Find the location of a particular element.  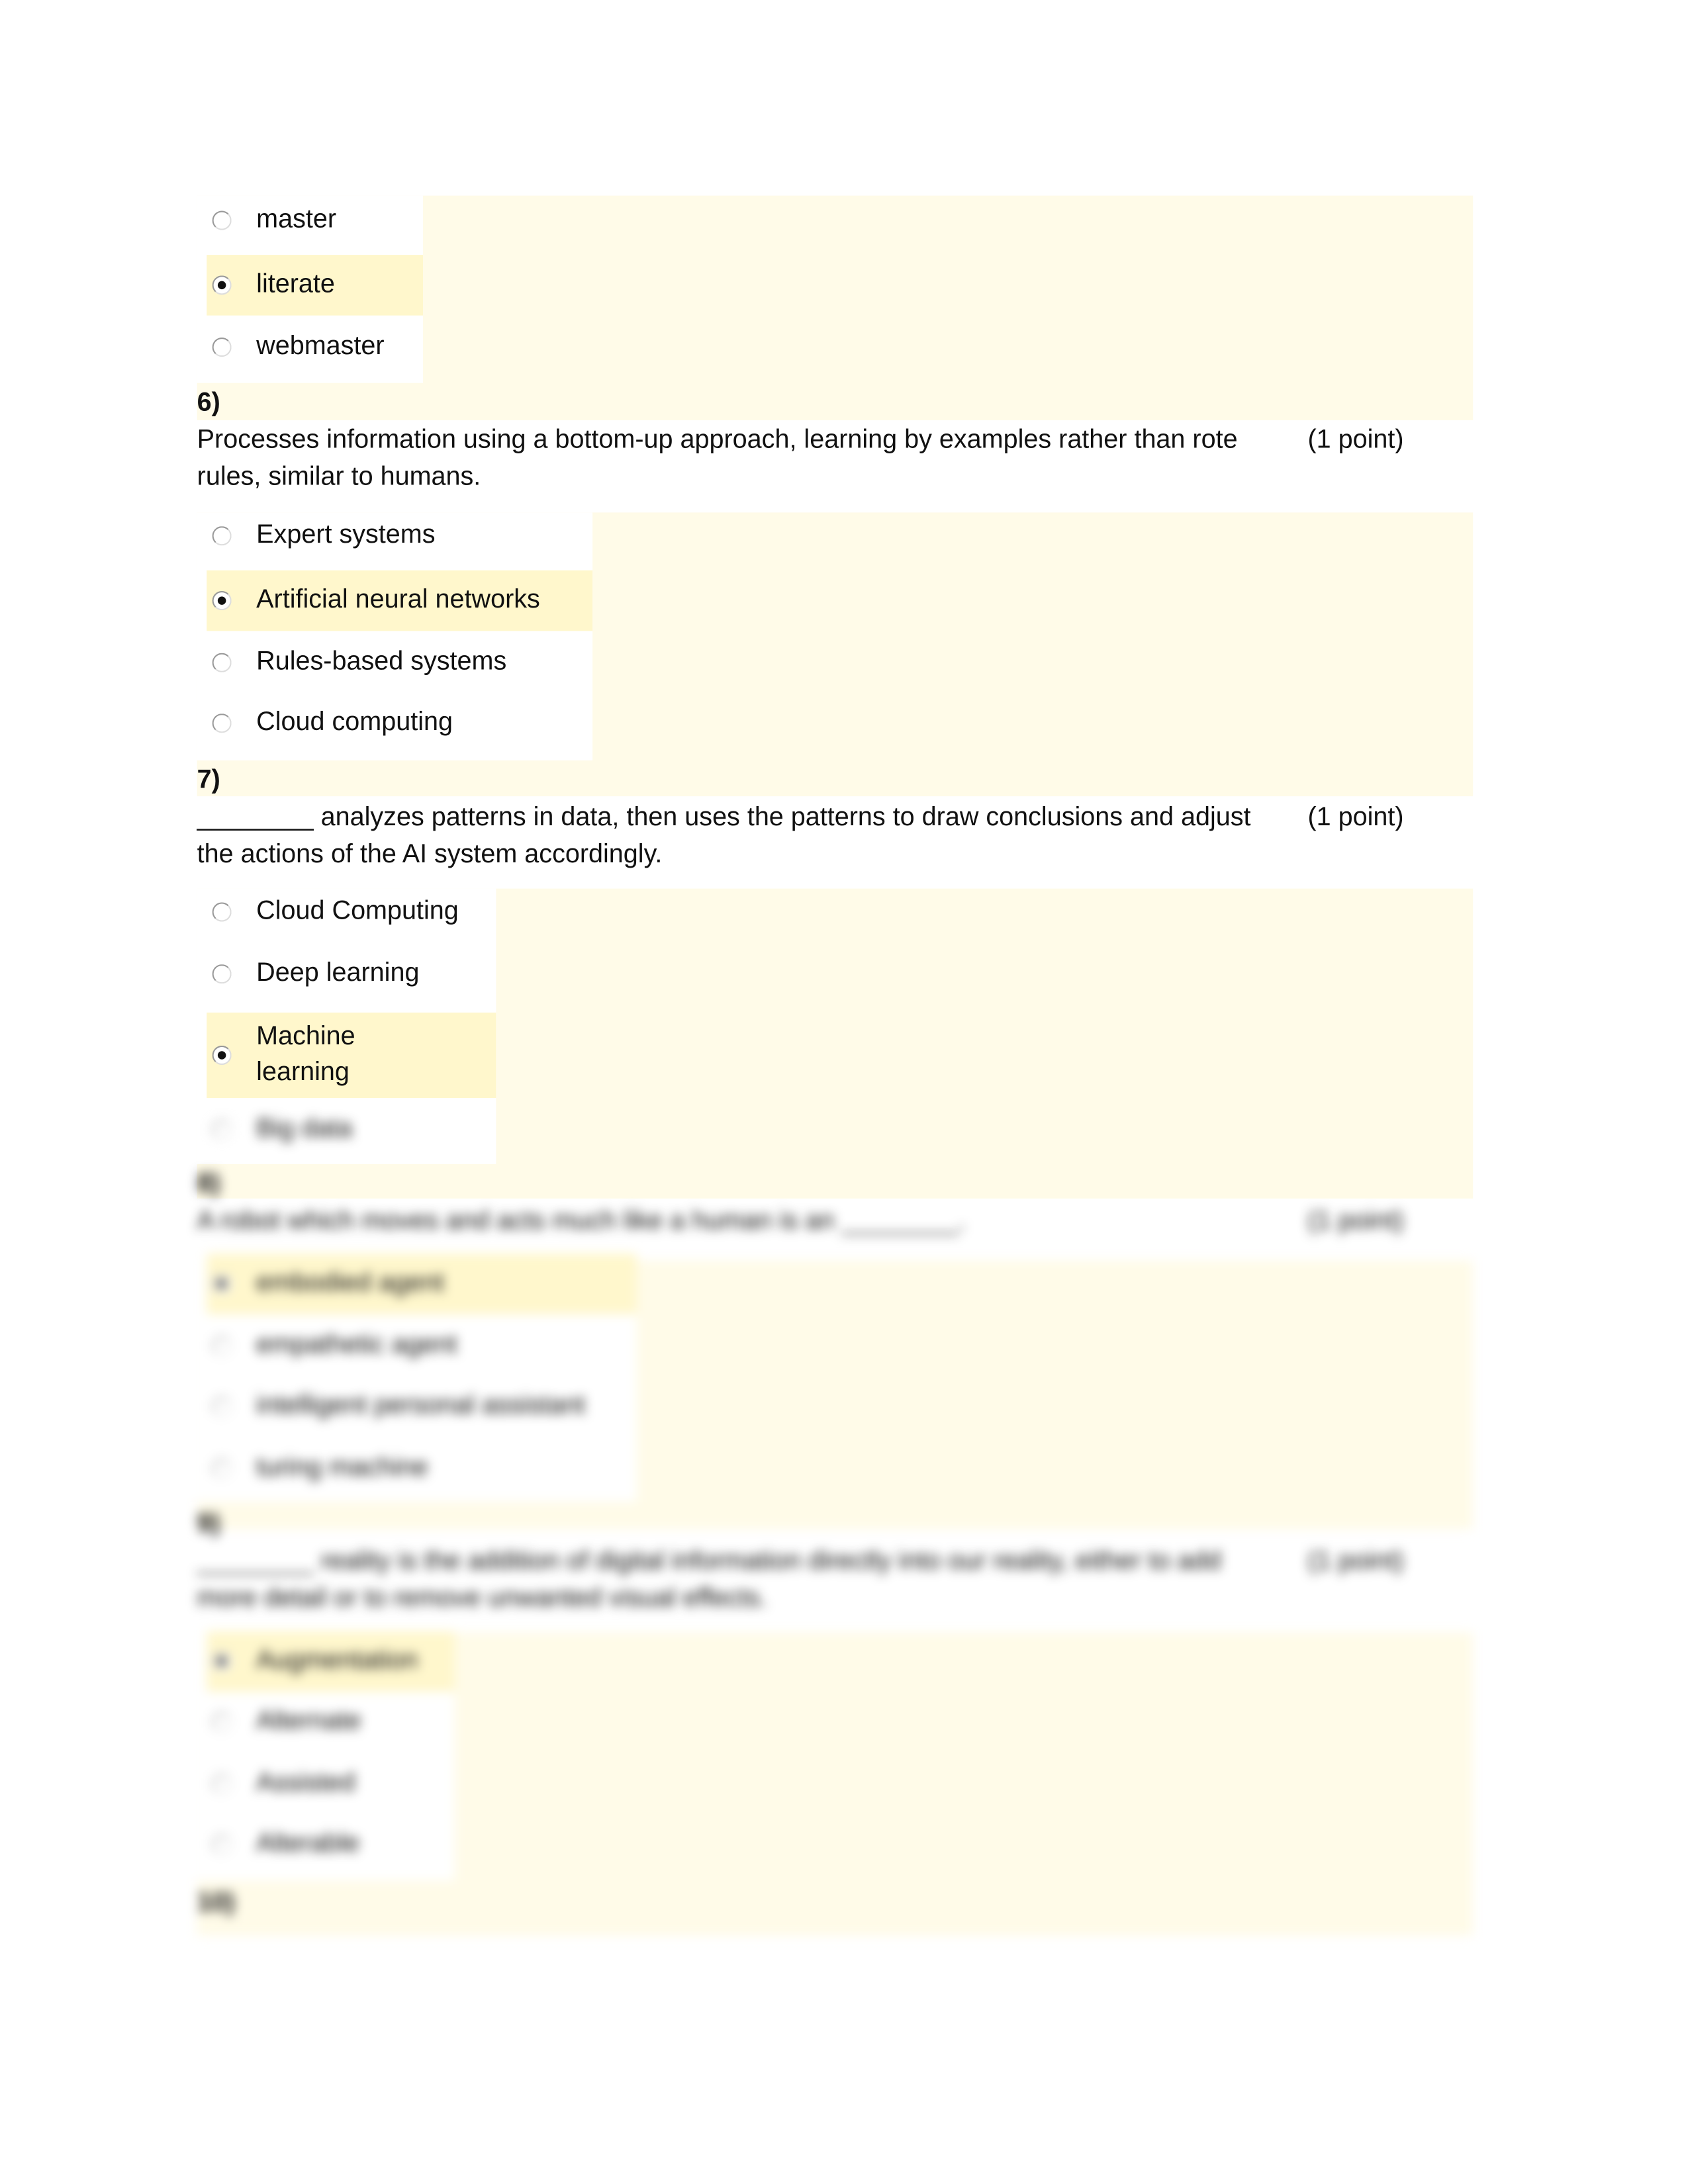

answer-option: Deep learning is located at coordinates (351, 974).